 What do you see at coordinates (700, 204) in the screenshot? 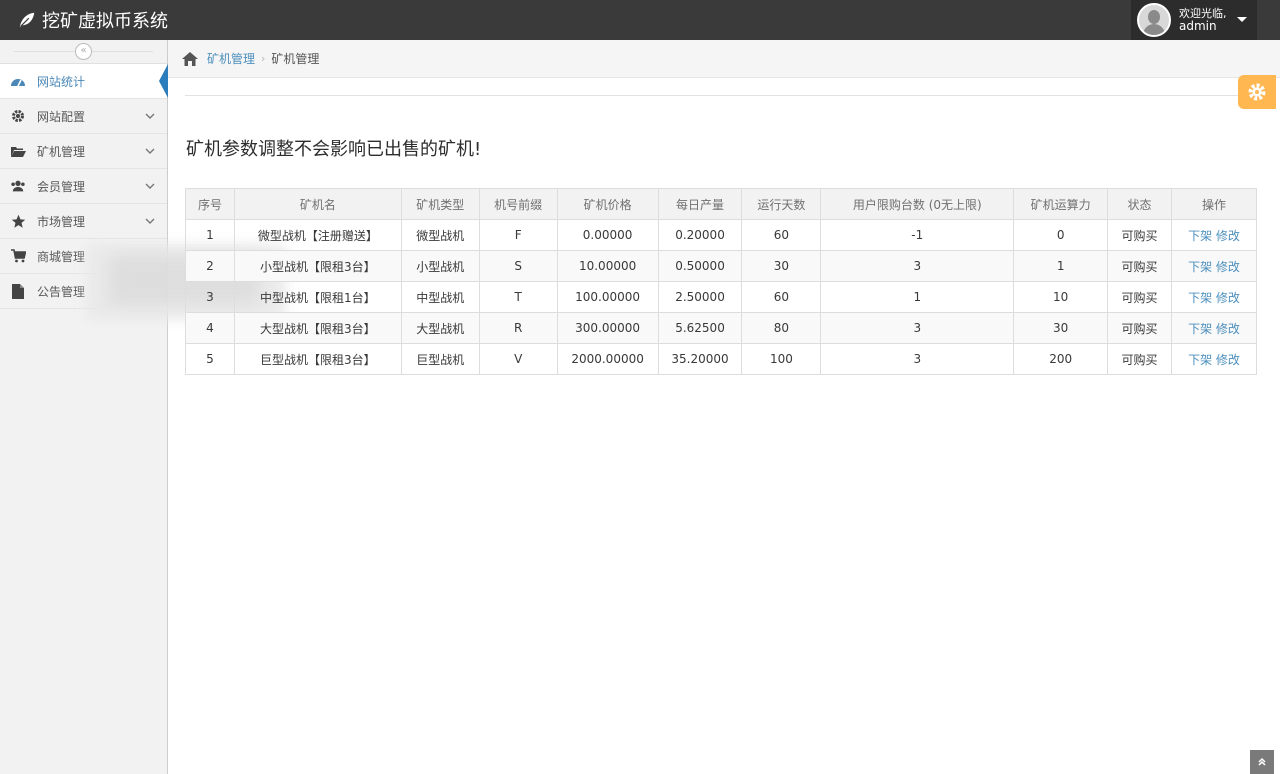
I see `column-header: 每日产量` at bounding box center [700, 204].